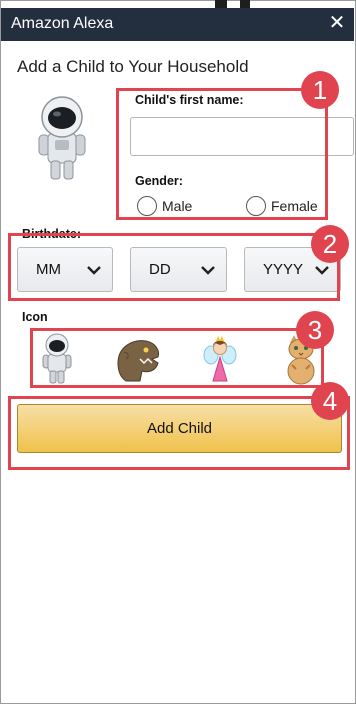  Describe the element at coordinates (320, 90) in the screenshot. I see `callout-badge-1: 1` at that location.